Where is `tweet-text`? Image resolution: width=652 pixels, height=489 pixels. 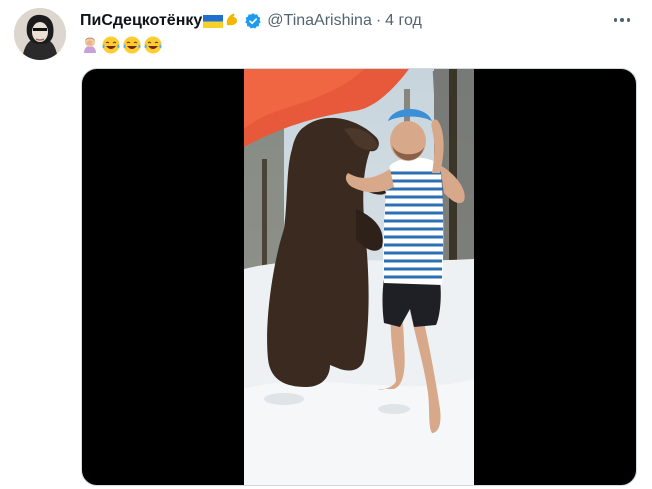
tweet-text is located at coordinates (121, 45).